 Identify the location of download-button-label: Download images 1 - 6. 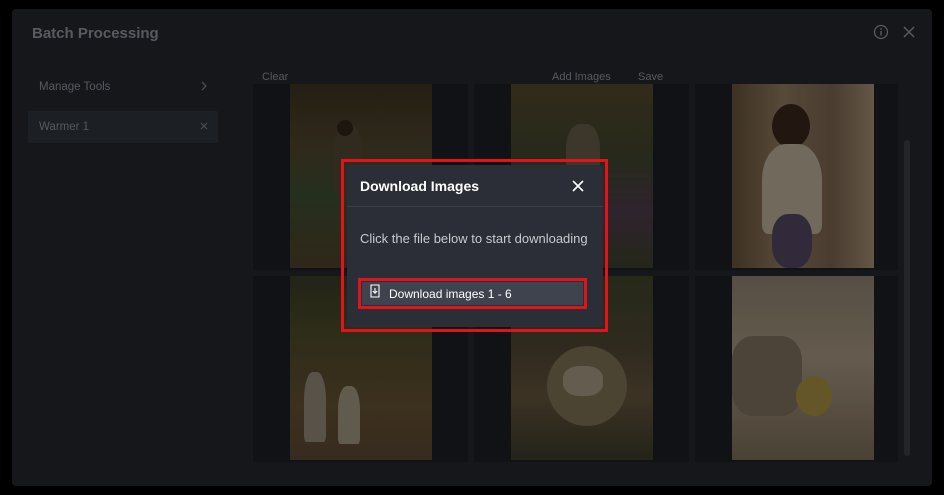
(450, 293).